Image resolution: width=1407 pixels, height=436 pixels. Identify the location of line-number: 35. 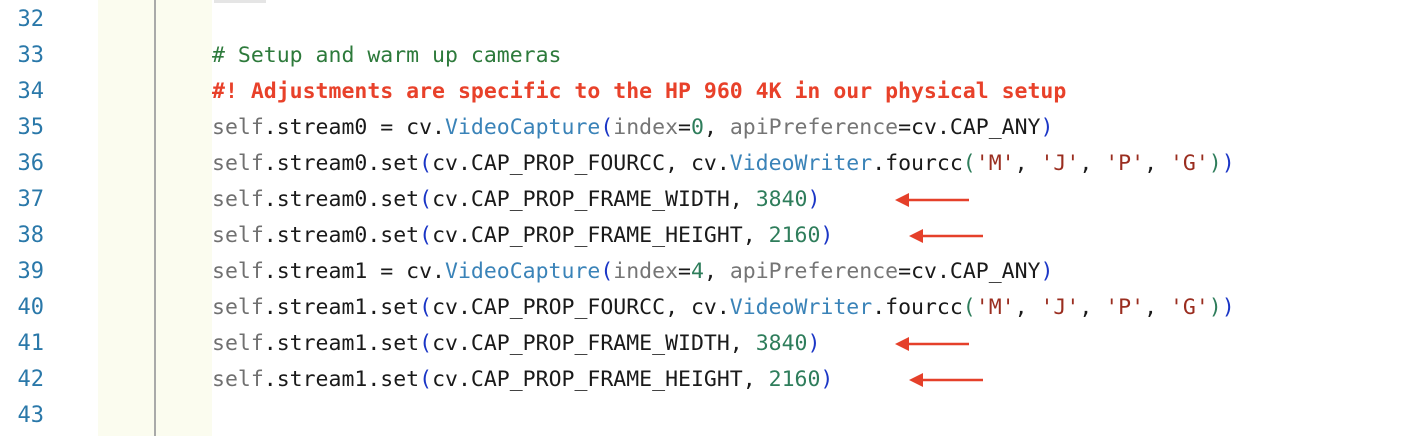
(31, 127).